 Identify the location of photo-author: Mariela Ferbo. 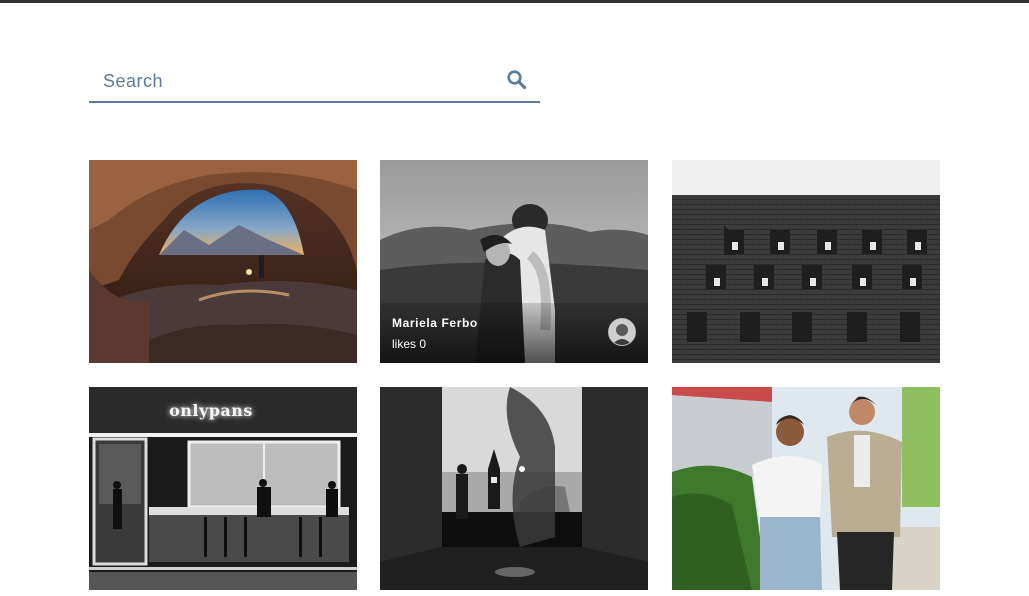
(435, 323).